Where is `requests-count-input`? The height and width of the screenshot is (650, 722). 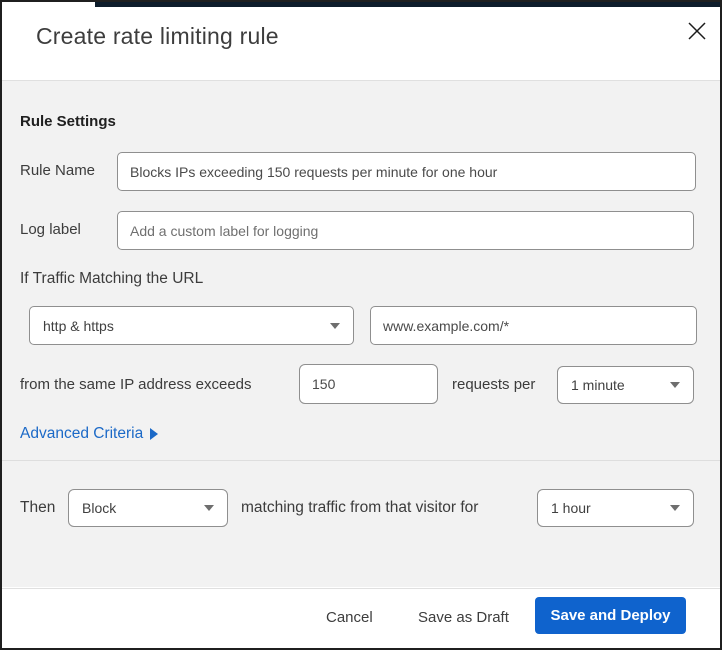 requests-count-input is located at coordinates (368, 384).